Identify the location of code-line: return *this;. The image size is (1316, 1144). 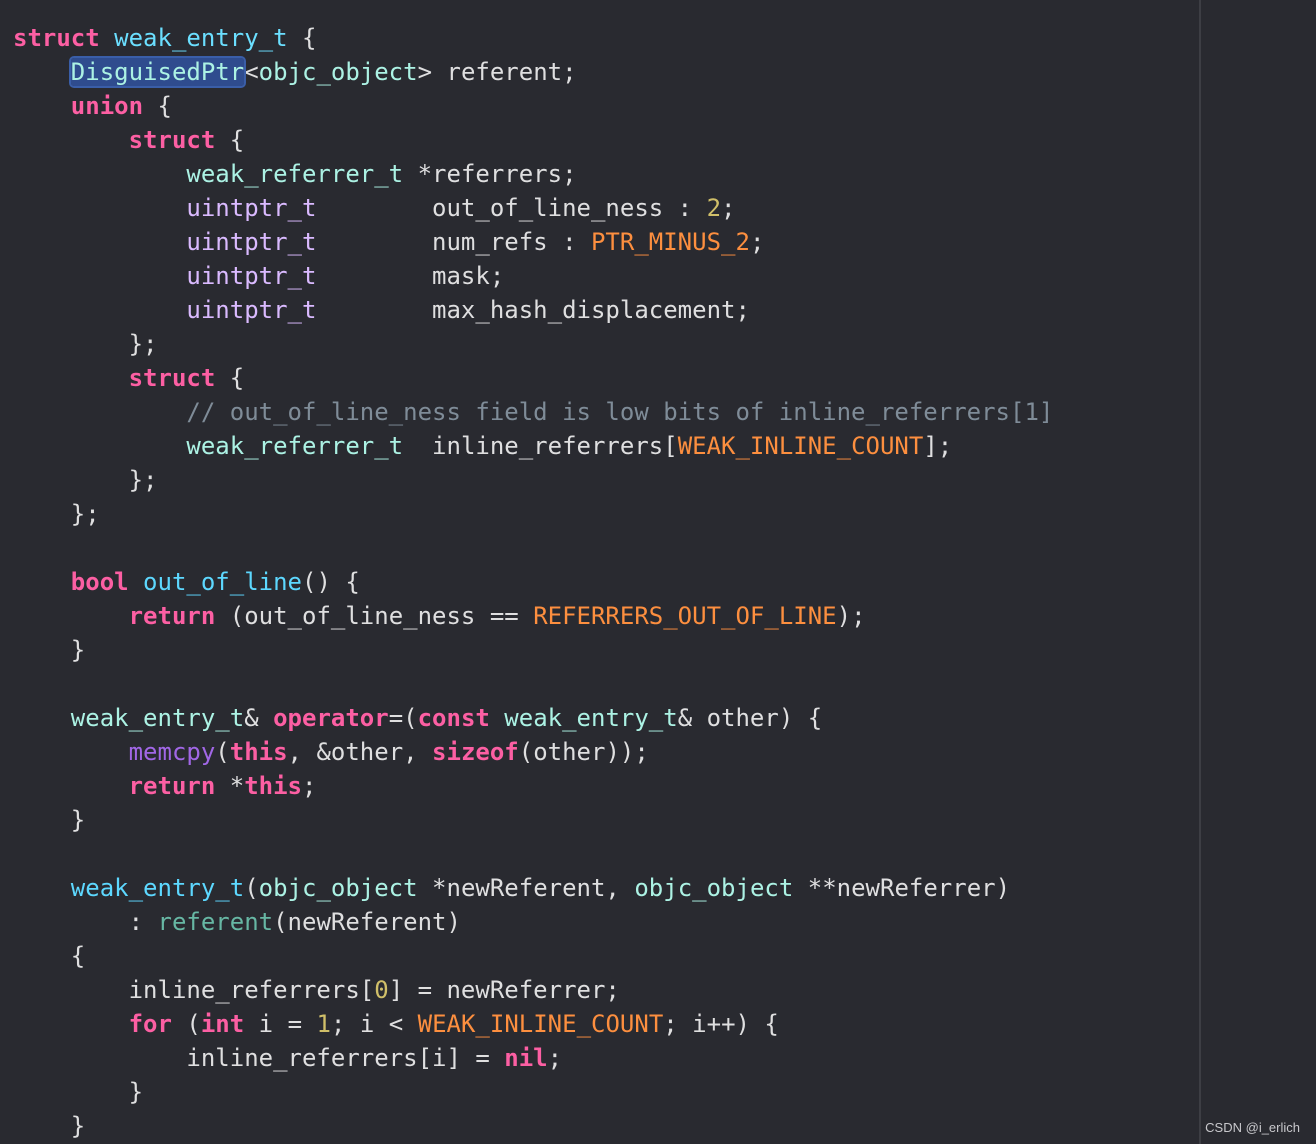
(165, 786).